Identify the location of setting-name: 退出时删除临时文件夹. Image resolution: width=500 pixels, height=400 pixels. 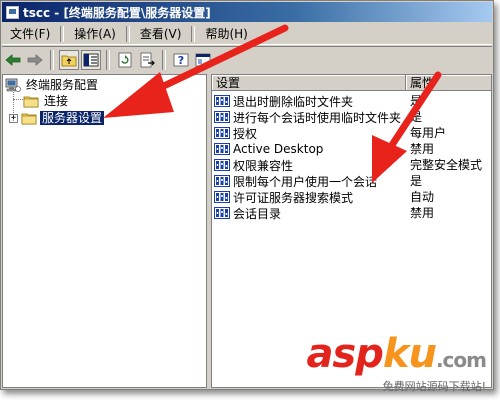
(293, 101).